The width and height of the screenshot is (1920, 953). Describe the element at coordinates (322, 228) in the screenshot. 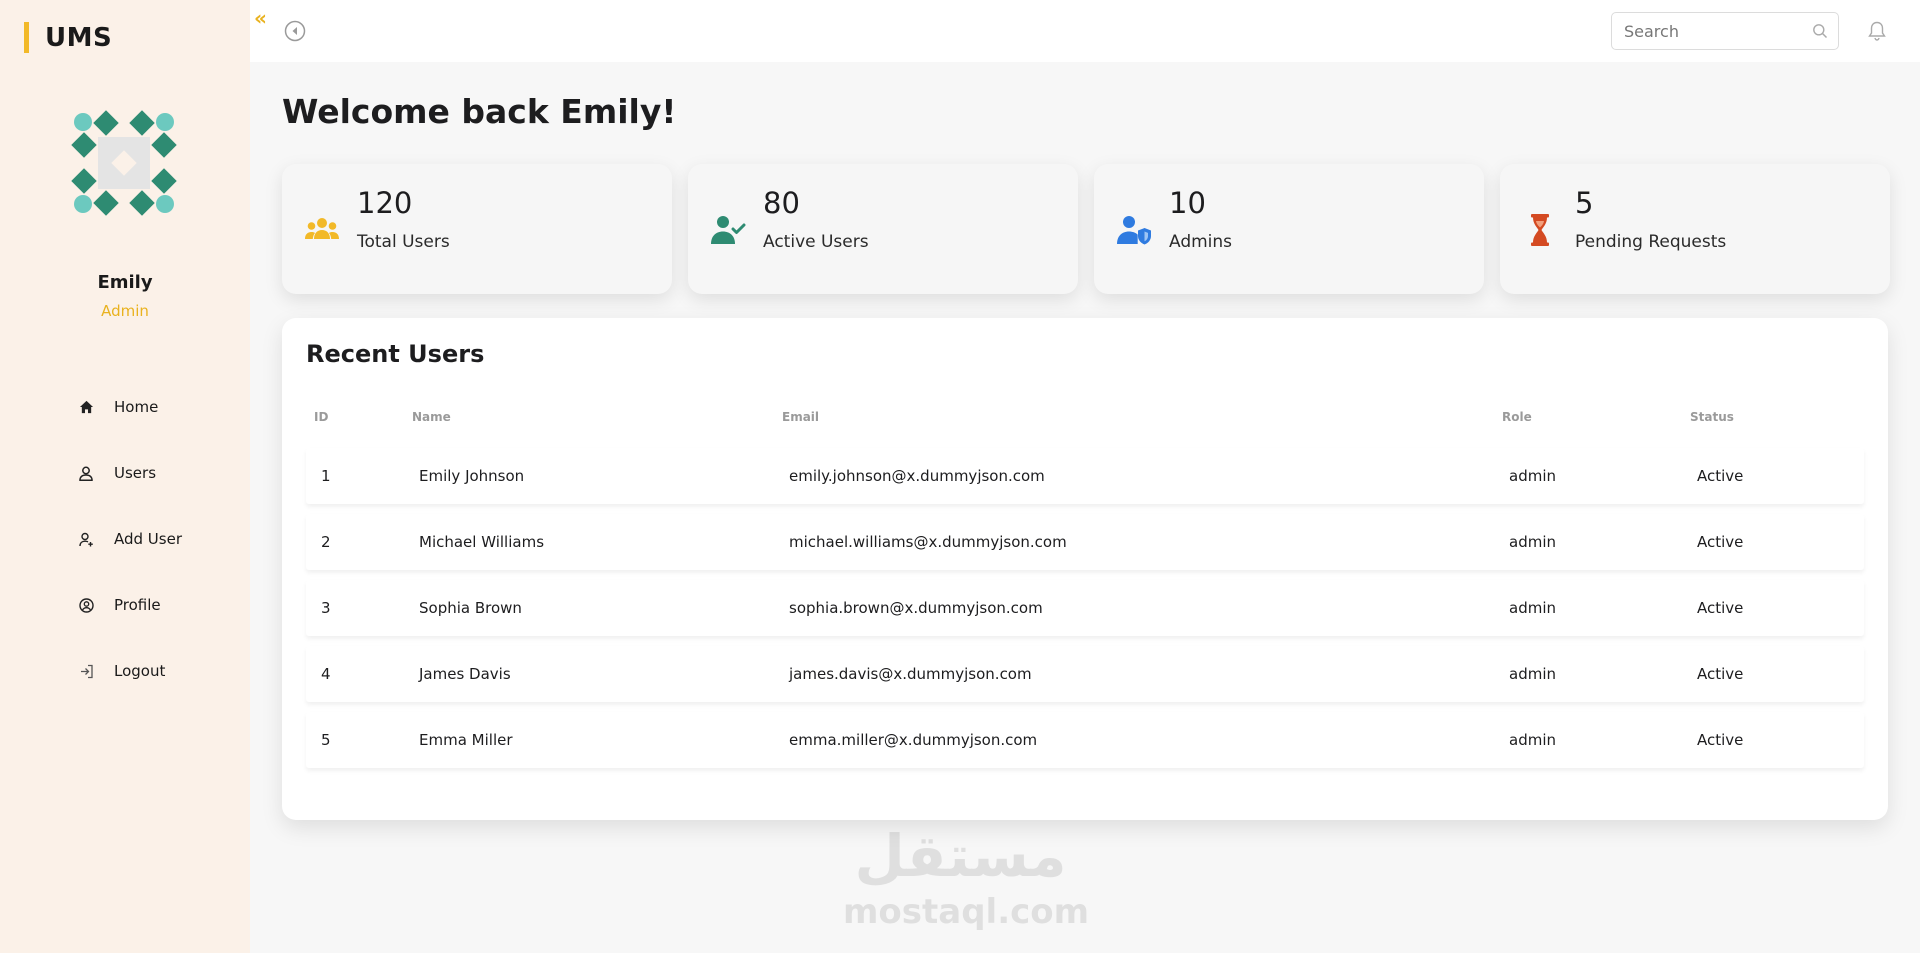

I see `users-group-icon` at that location.